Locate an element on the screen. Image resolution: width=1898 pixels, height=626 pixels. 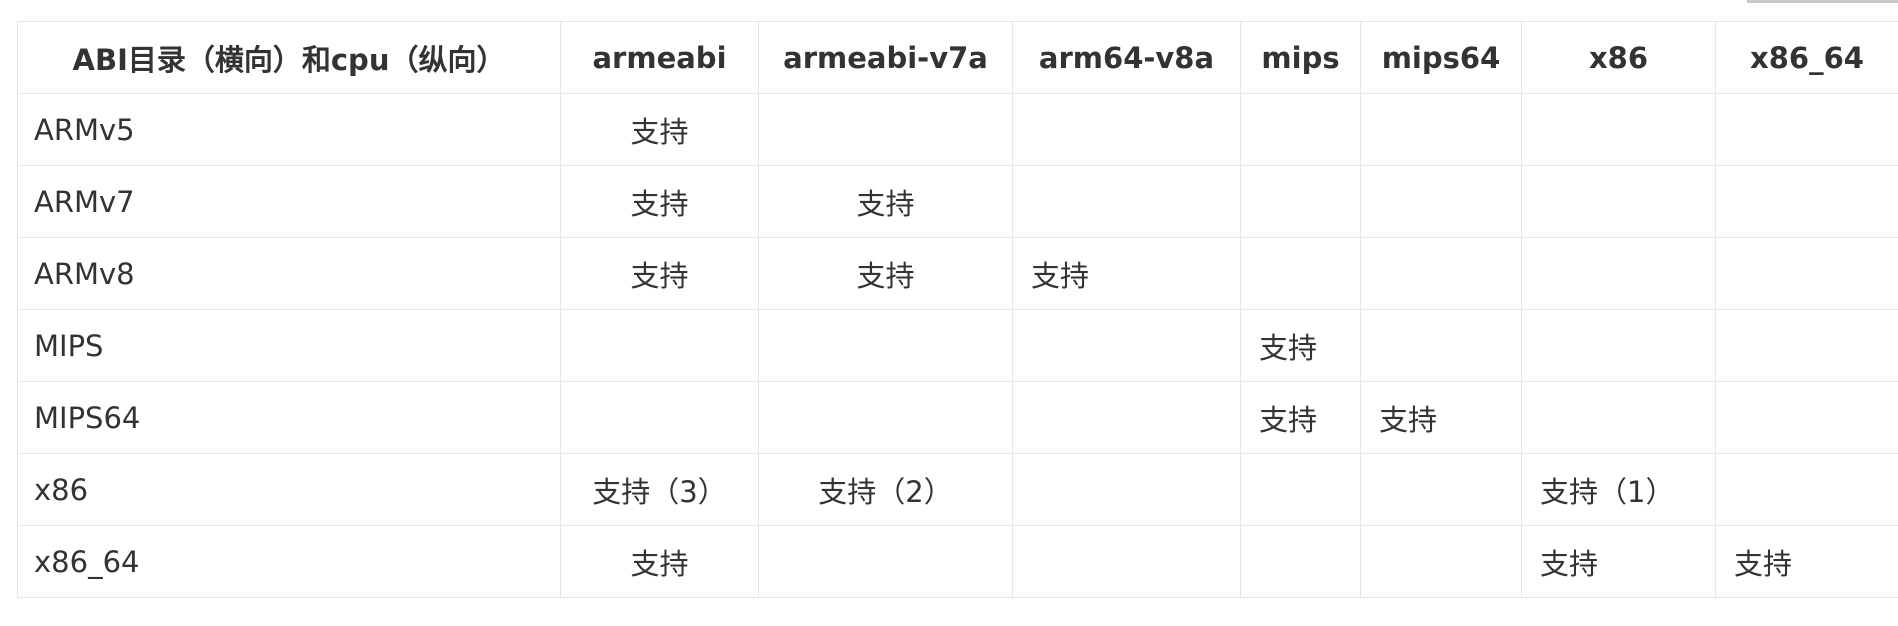
header-arm64-v8a: arm64-v8a is located at coordinates (1126, 57).